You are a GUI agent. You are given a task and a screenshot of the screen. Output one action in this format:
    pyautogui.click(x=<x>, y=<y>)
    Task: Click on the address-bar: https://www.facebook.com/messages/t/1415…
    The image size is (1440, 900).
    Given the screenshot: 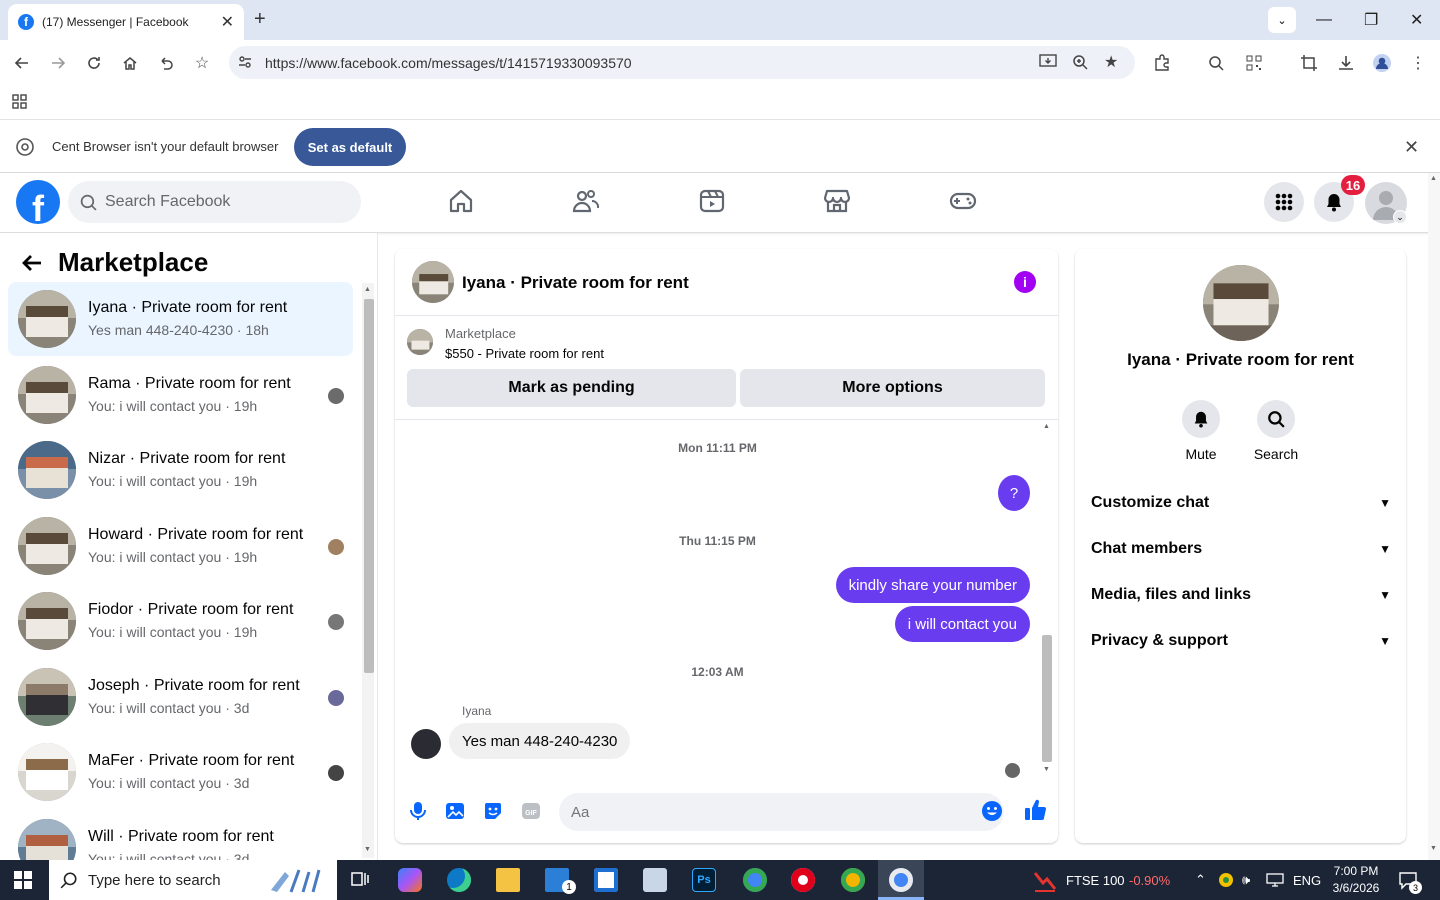 What is the action you would take?
    pyautogui.click(x=682, y=62)
    